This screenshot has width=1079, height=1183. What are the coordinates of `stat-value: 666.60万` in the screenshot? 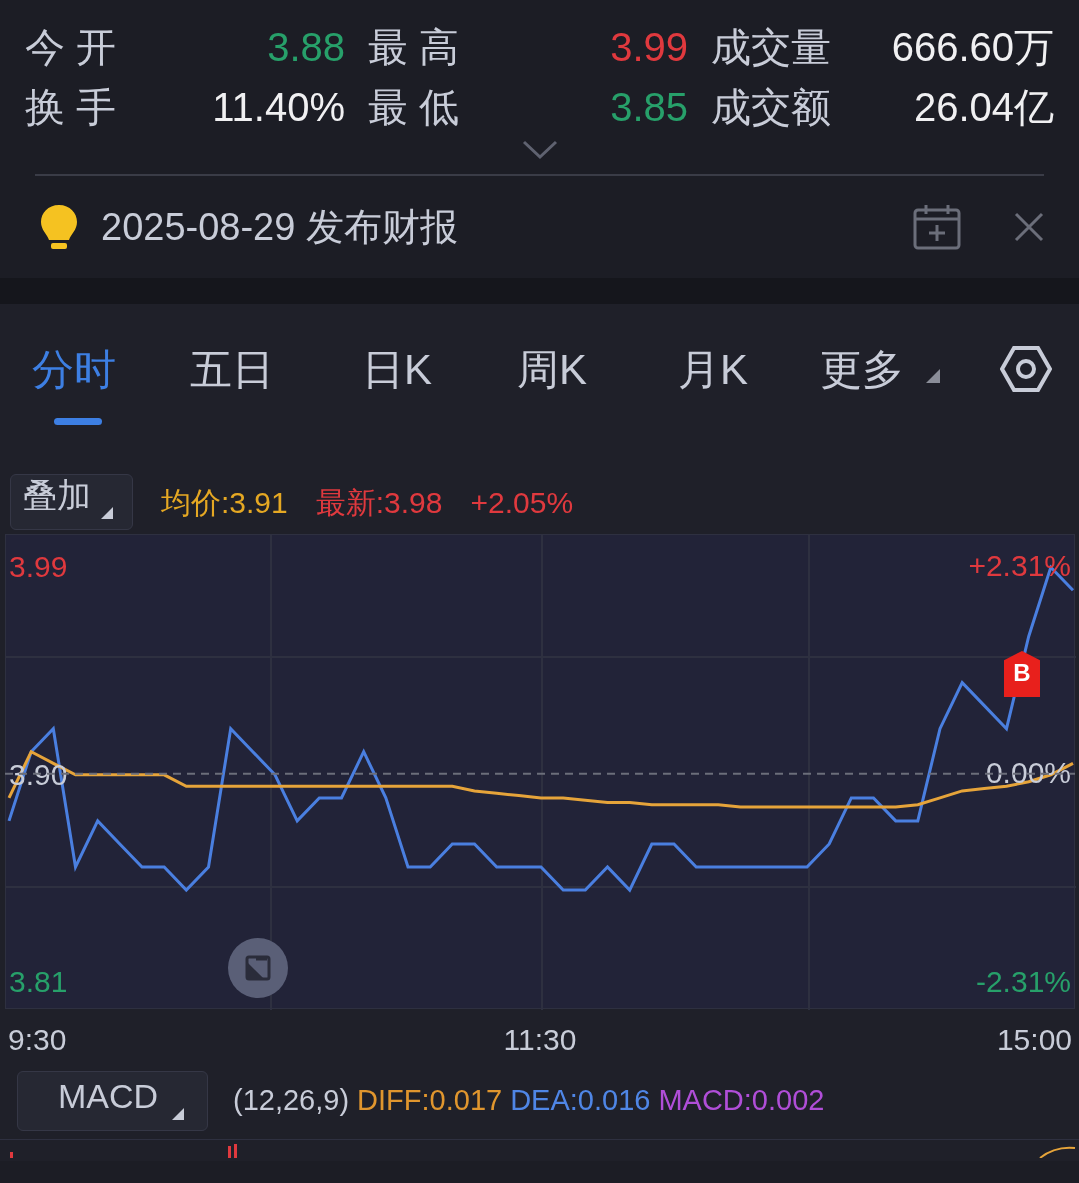 It's located at (972, 47).